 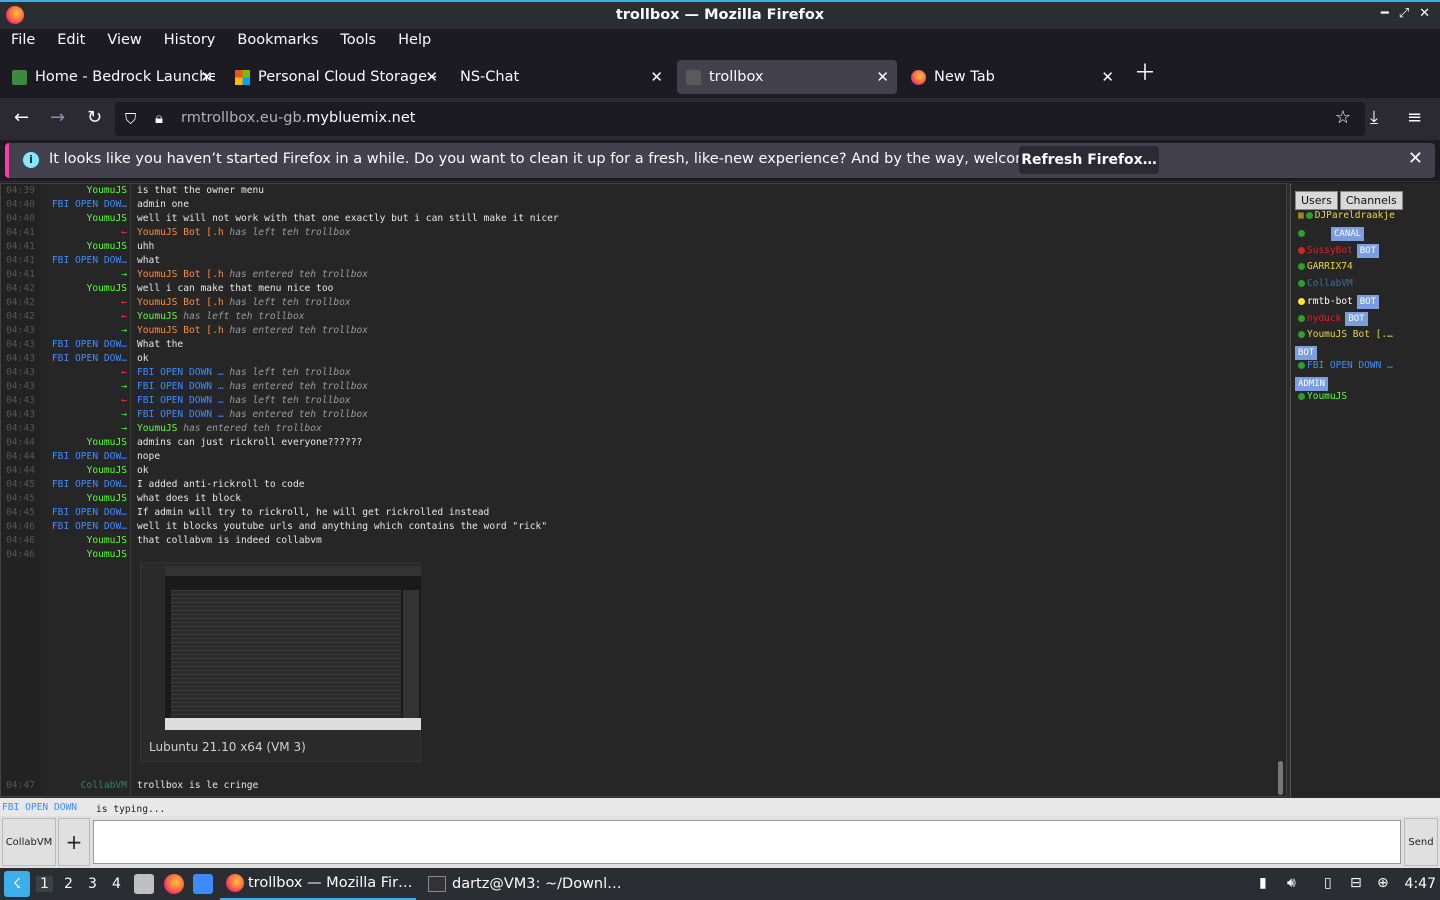 I want to click on add-button: +, so click(x=74, y=842).